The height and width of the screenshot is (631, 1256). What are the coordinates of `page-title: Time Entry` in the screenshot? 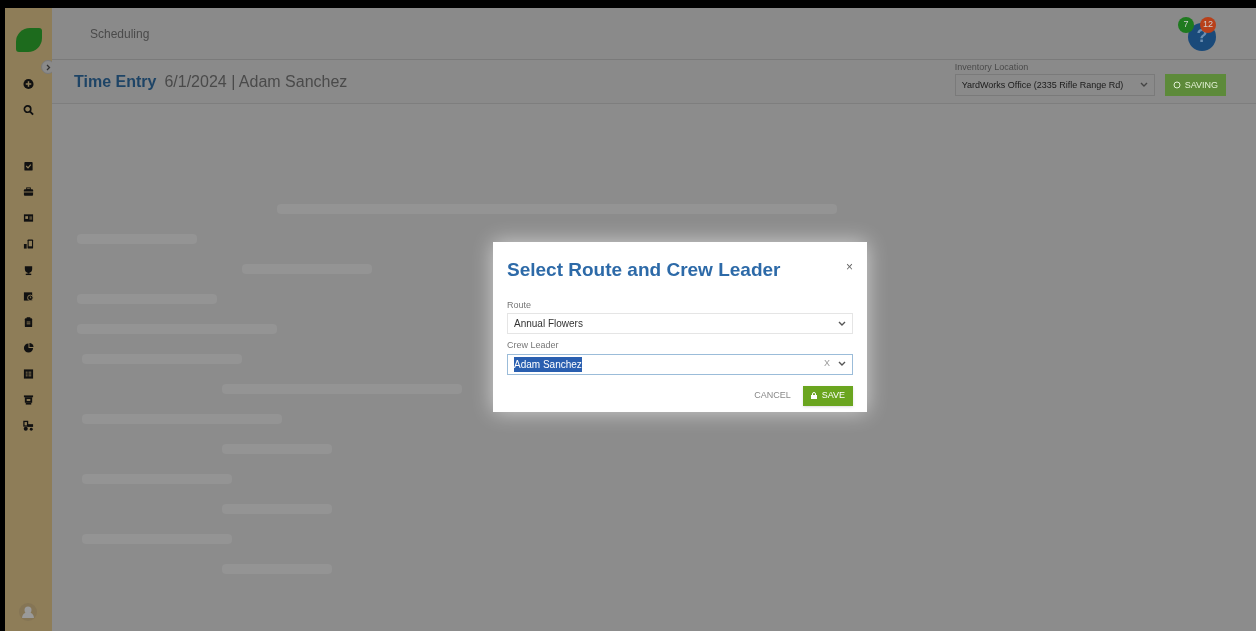 It's located at (115, 81).